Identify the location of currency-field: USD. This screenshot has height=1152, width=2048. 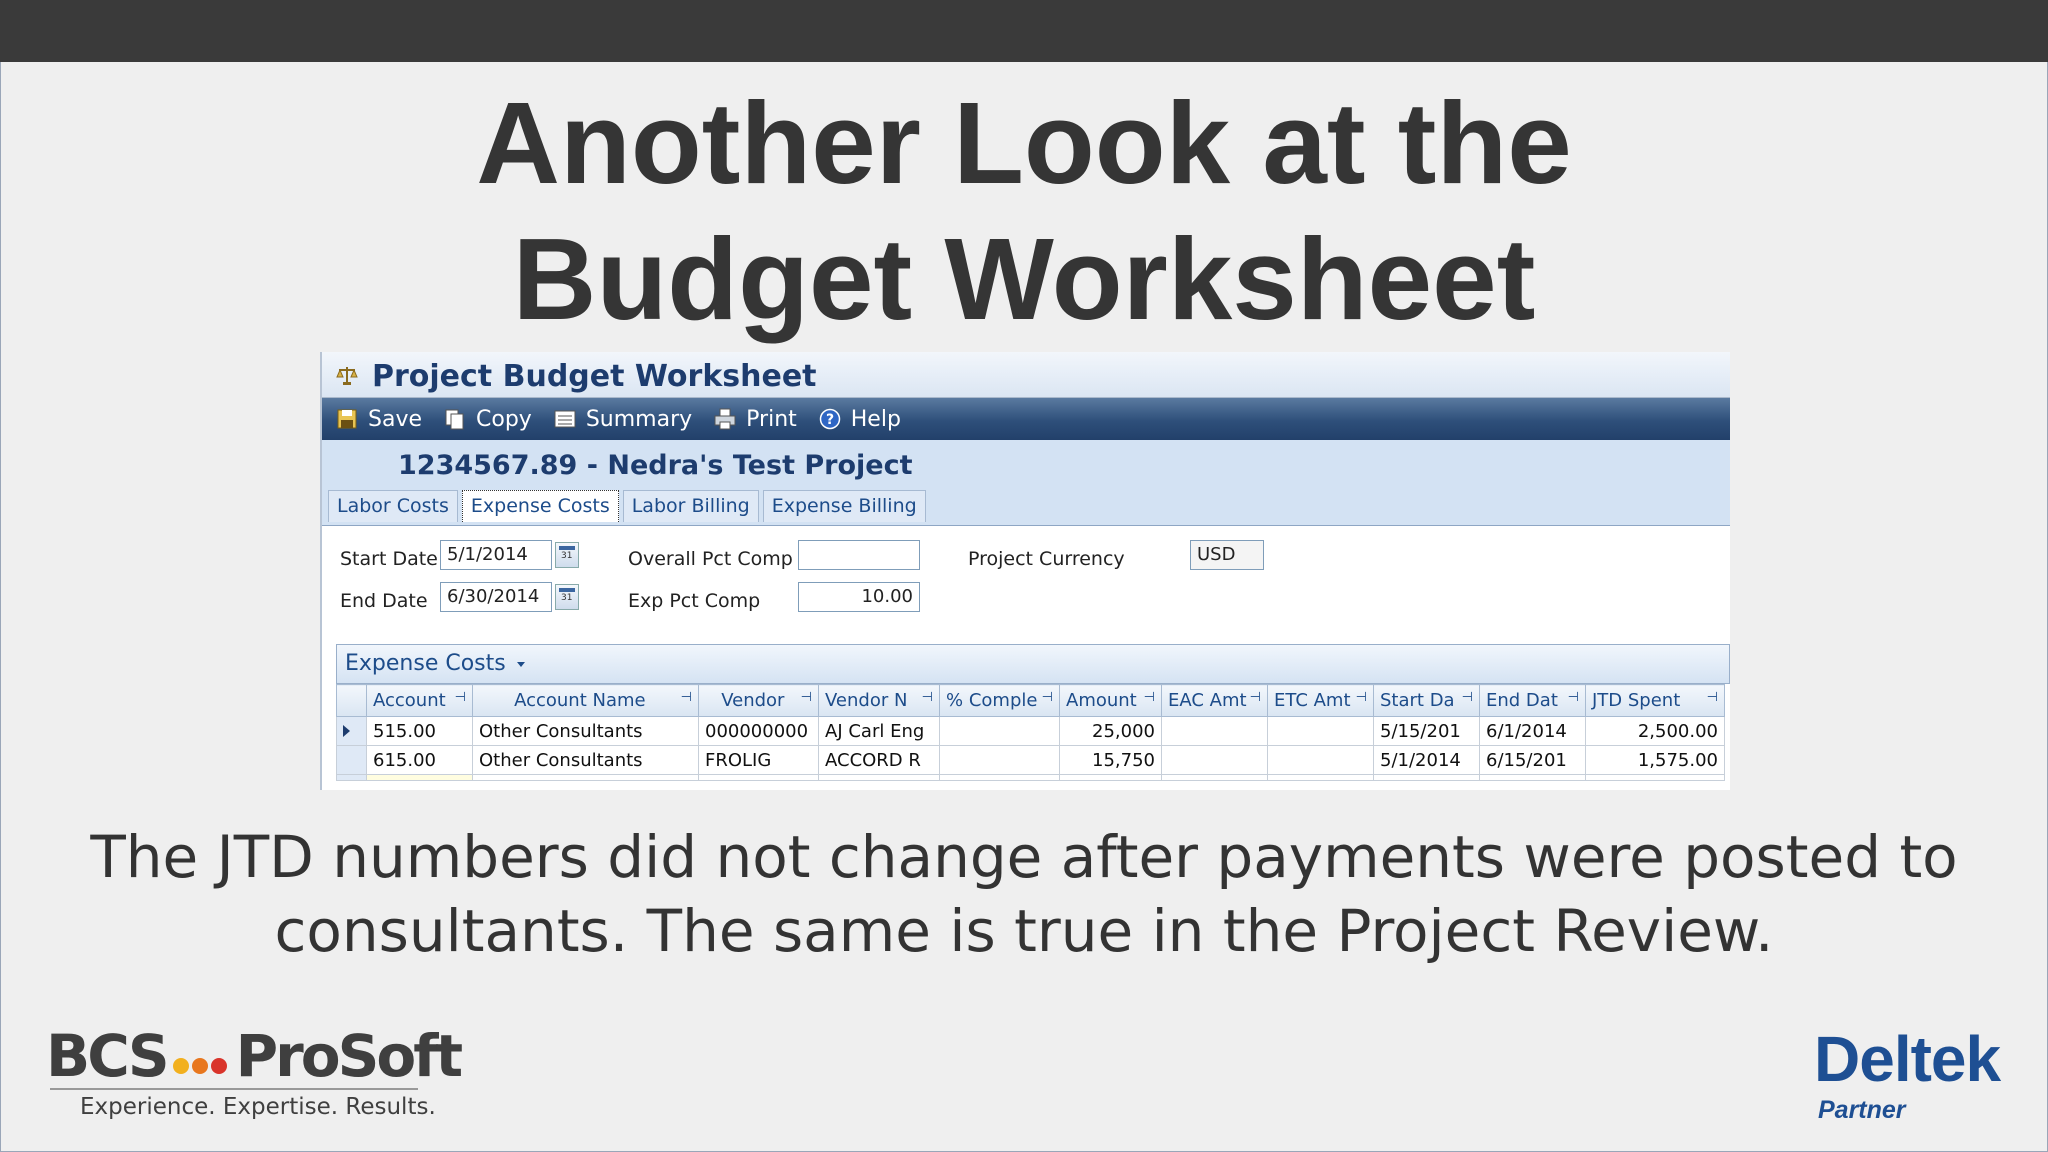
(1227, 555).